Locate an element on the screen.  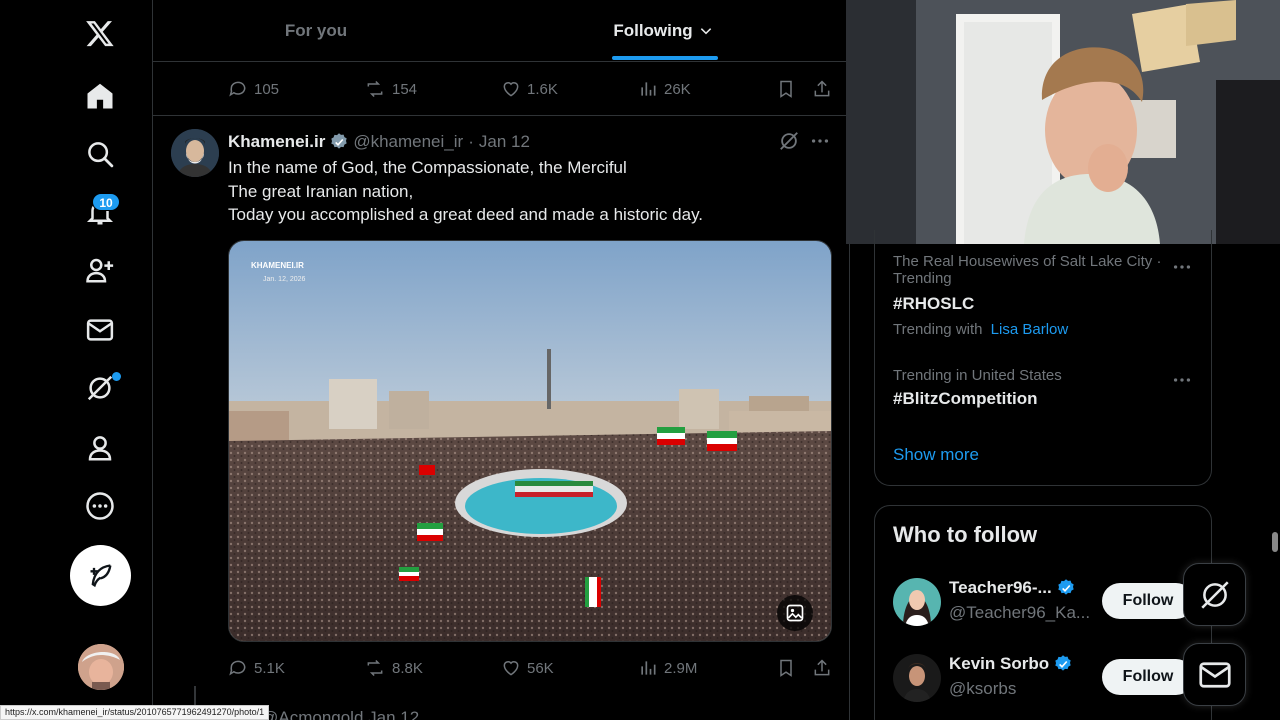
like-button: 56K is located at coordinates (527, 668).